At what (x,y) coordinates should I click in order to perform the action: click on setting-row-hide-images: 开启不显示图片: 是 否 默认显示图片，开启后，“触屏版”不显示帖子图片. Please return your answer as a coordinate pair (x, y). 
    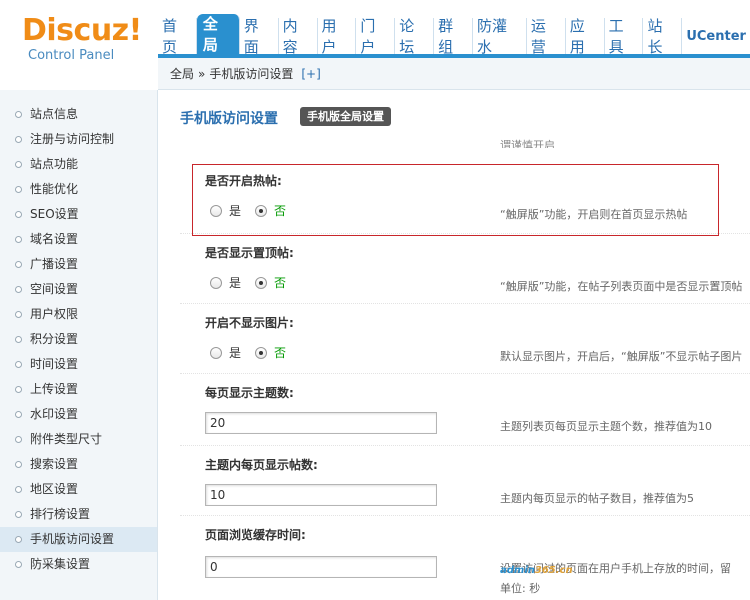
    Looking at the image, I should click on (465, 339).